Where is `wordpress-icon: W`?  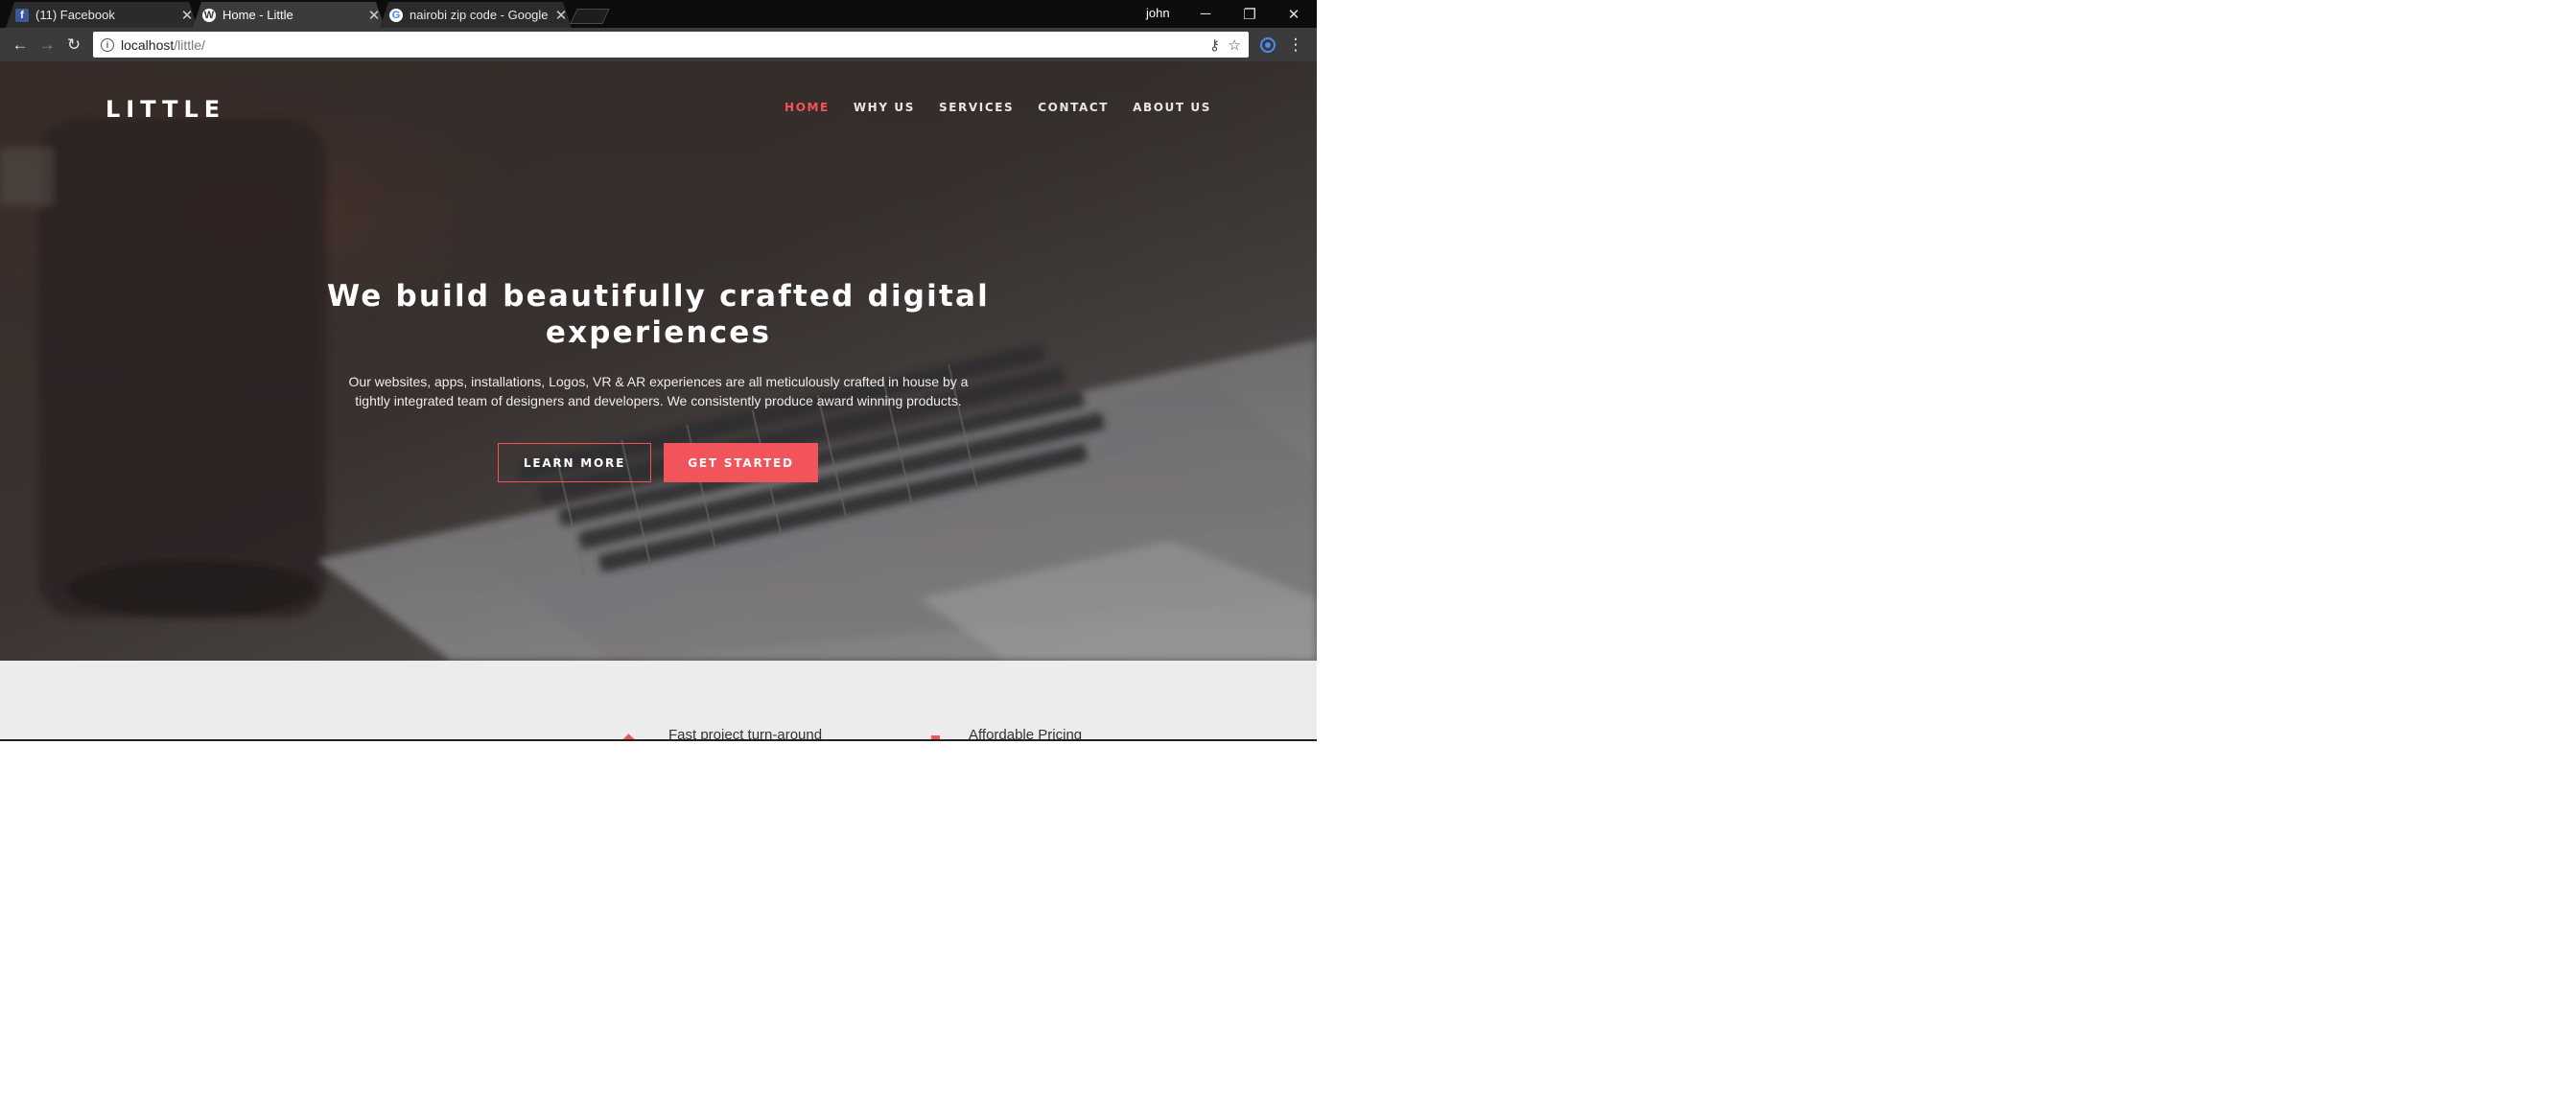 wordpress-icon: W is located at coordinates (209, 15).